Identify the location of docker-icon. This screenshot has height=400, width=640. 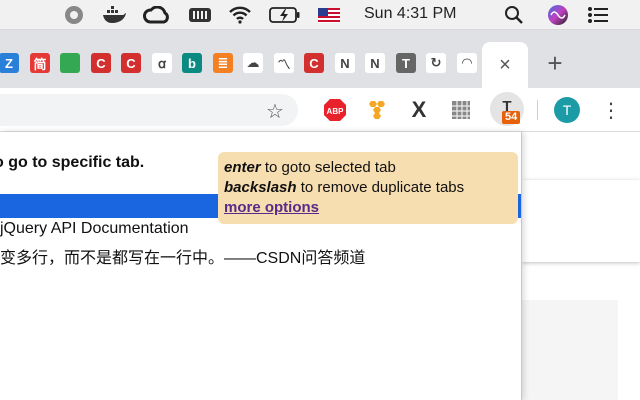
(114, 15).